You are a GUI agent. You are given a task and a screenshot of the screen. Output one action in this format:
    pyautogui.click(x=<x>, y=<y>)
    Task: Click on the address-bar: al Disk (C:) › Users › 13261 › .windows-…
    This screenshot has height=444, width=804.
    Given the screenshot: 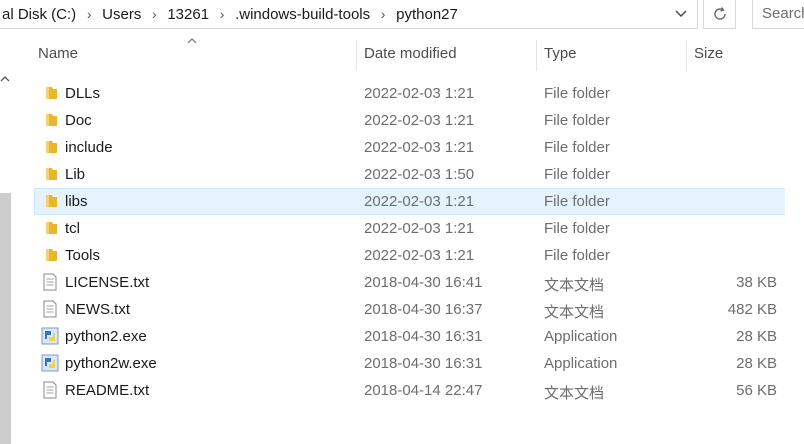 What is the action you would take?
    pyautogui.click(x=349, y=14)
    